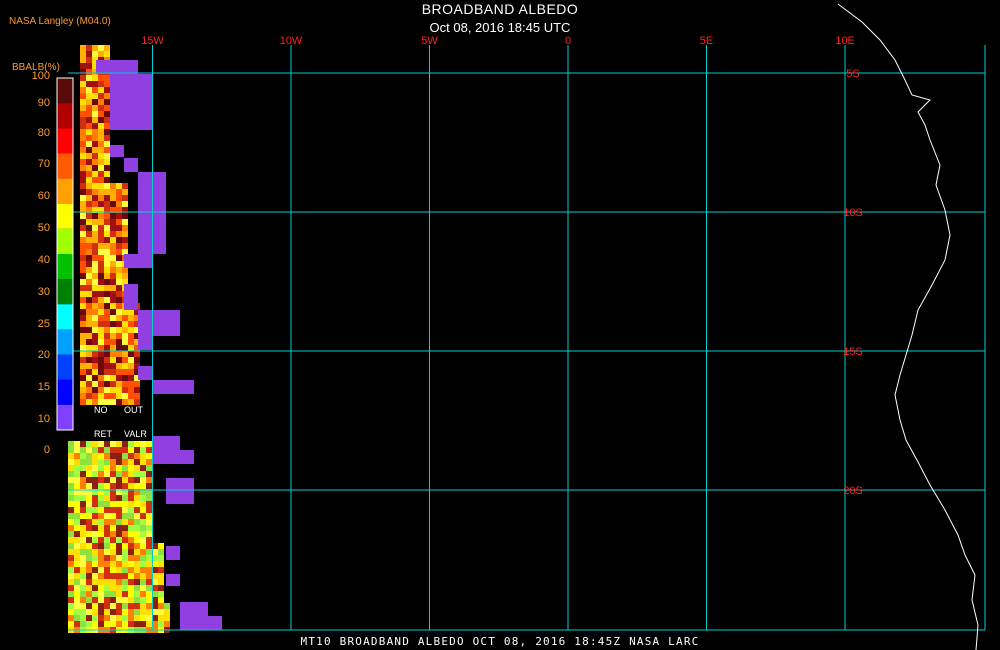 This screenshot has height=650, width=1000. Describe the element at coordinates (43, 292) in the screenshot. I see `colorbar-tick-label: 30` at that location.